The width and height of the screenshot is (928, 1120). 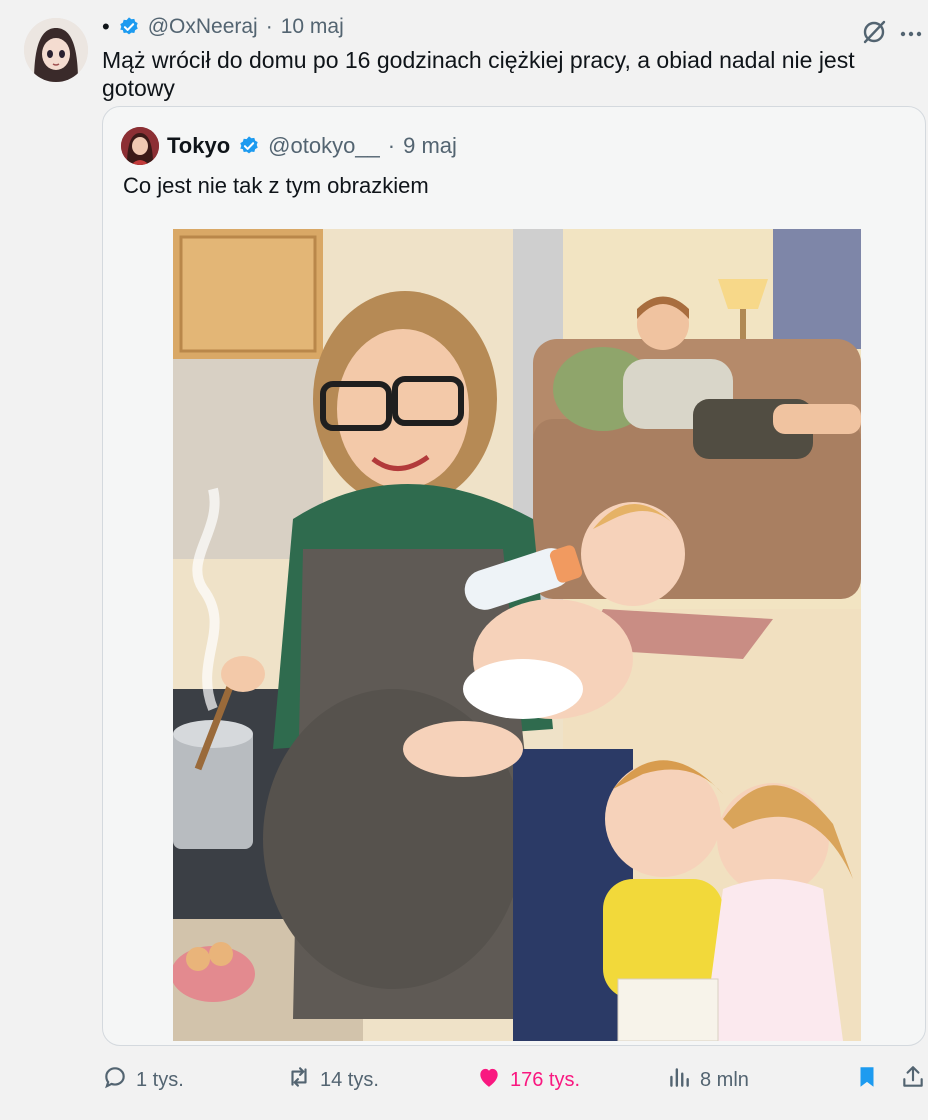 I want to click on quote-text: Co jest nie tak z tym obrazkiem, so click(x=276, y=185).